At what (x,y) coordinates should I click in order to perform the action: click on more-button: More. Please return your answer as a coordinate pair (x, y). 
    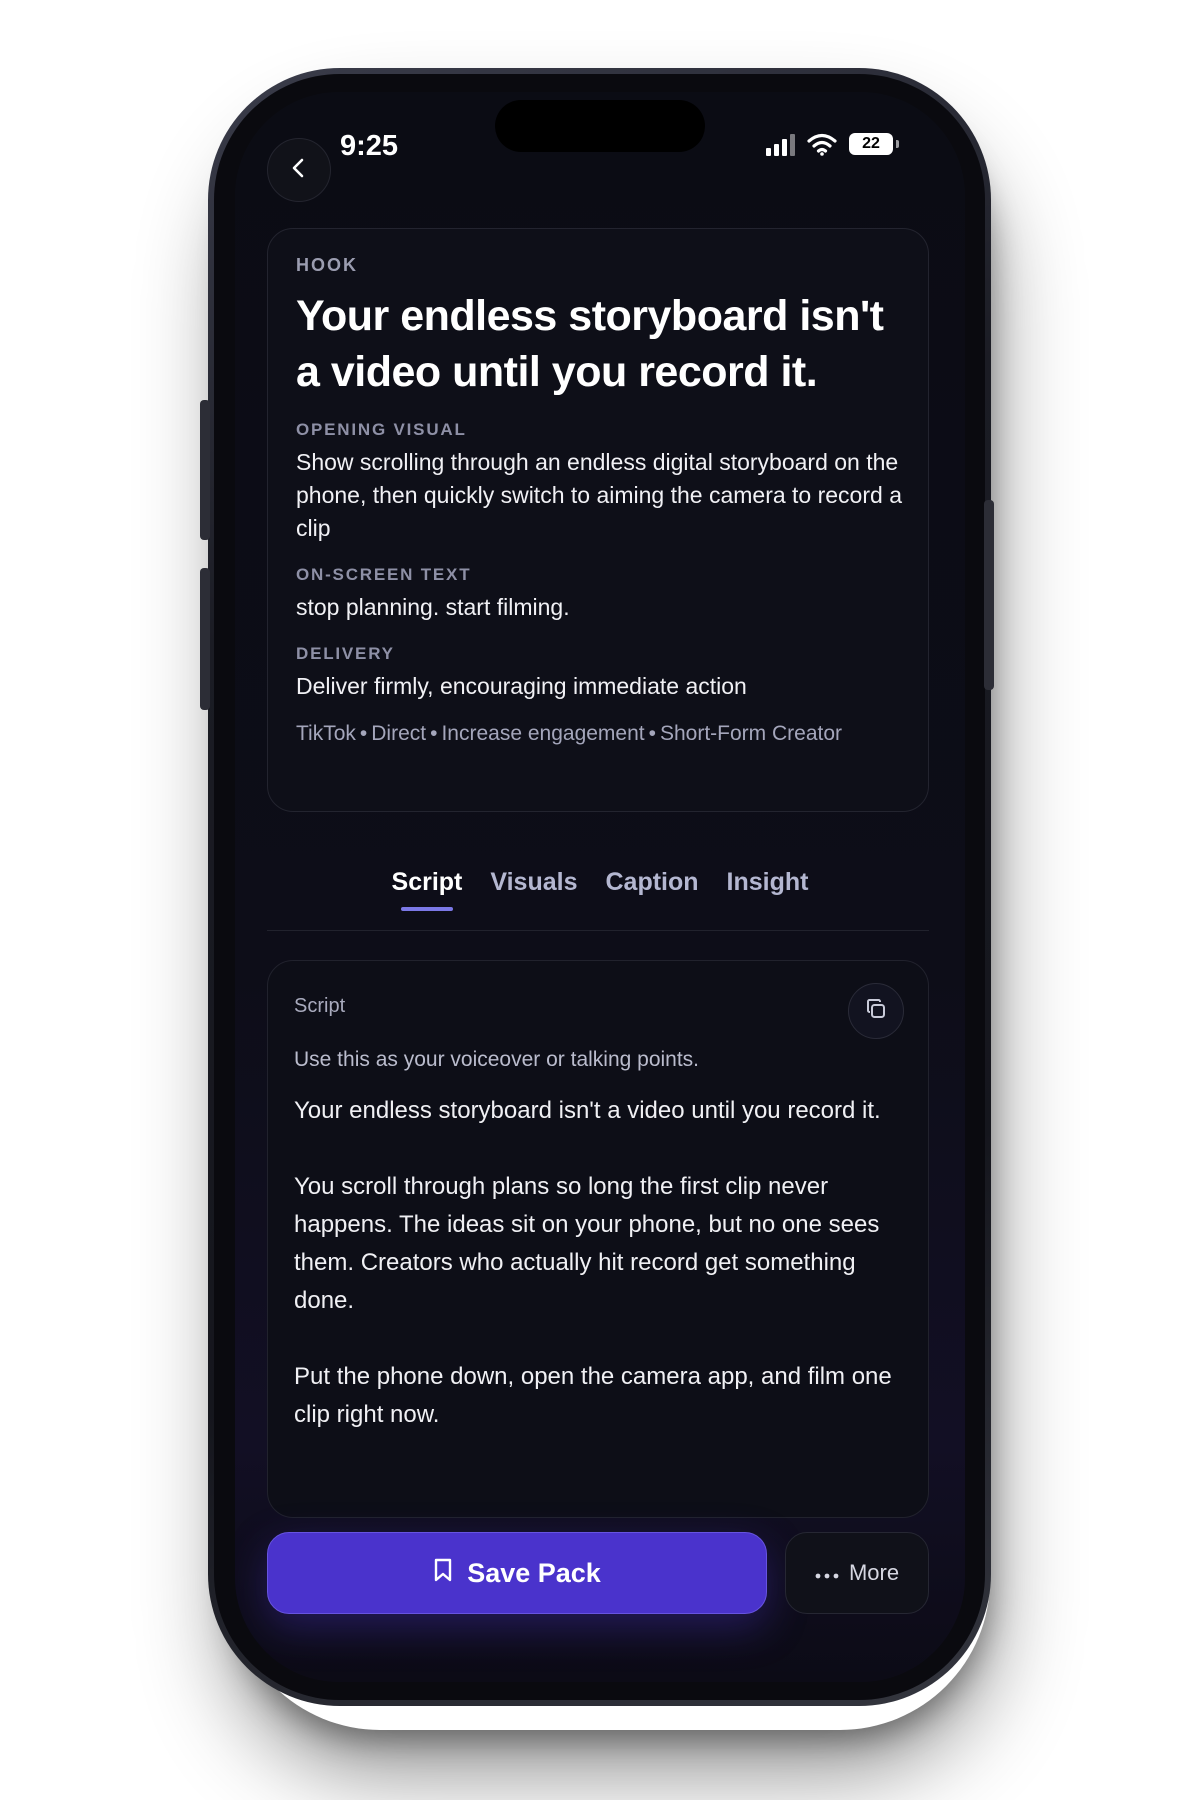
    Looking at the image, I should click on (857, 1573).